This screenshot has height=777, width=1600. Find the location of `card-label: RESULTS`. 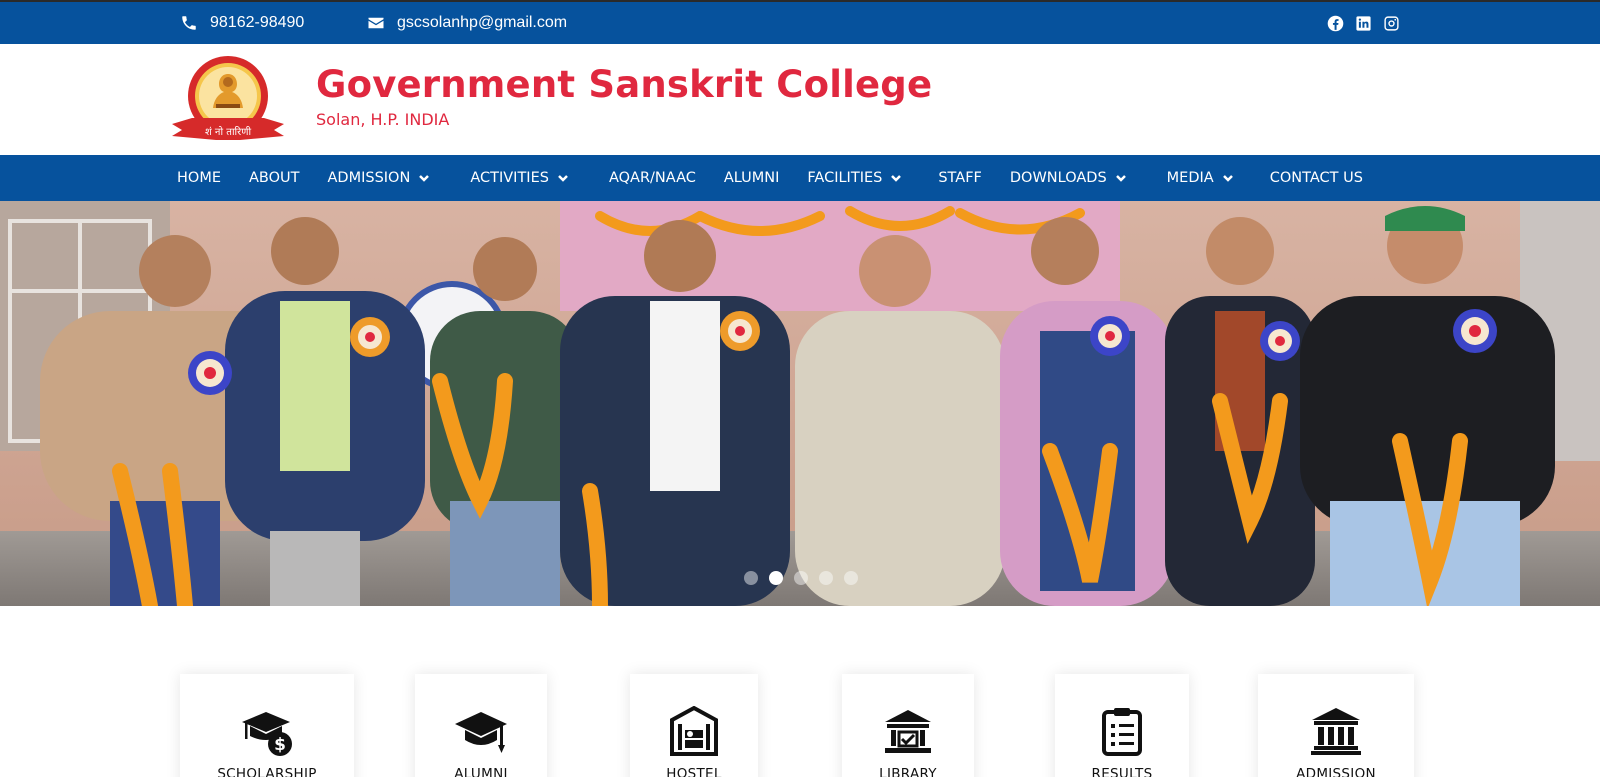

card-label: RESULTS is located at coordinates (1122, 771).